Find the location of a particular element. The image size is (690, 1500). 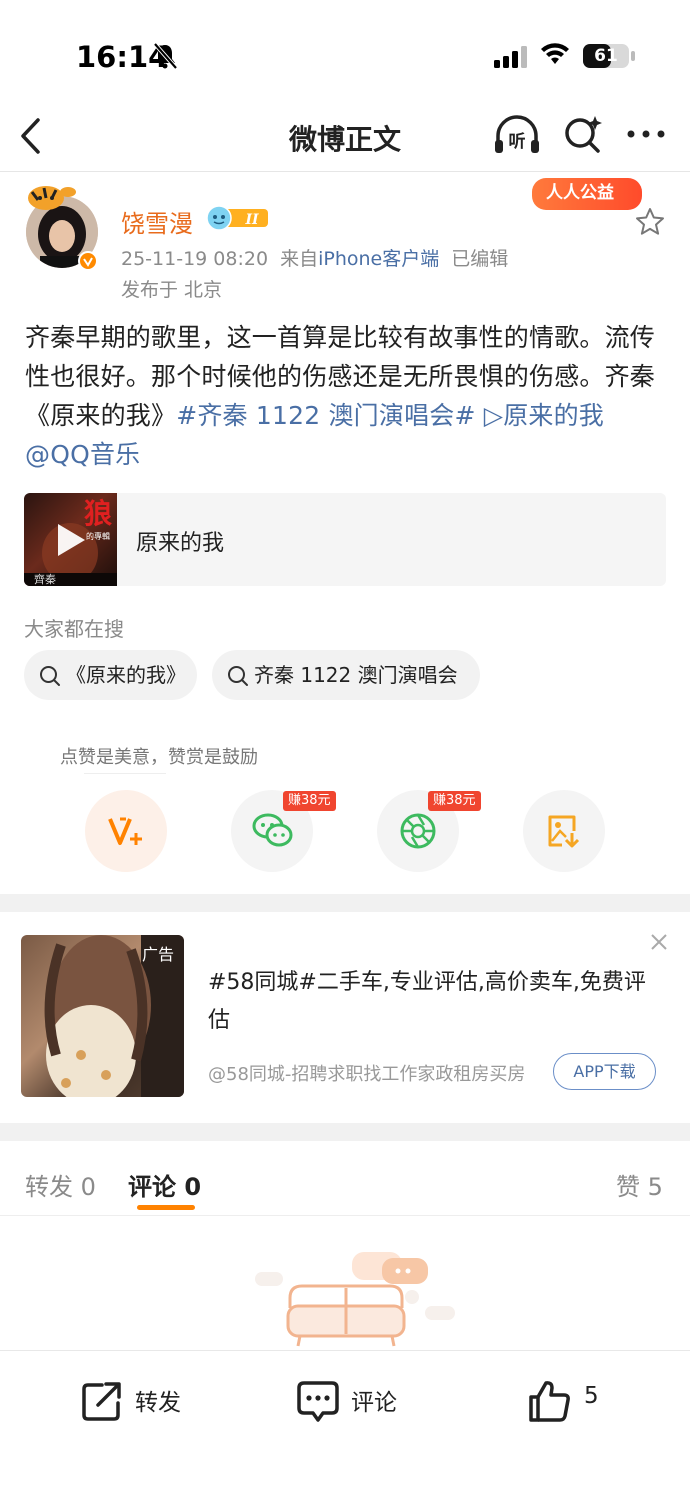

post-location: 发布于 北京 is located at coordinates (172, 290).